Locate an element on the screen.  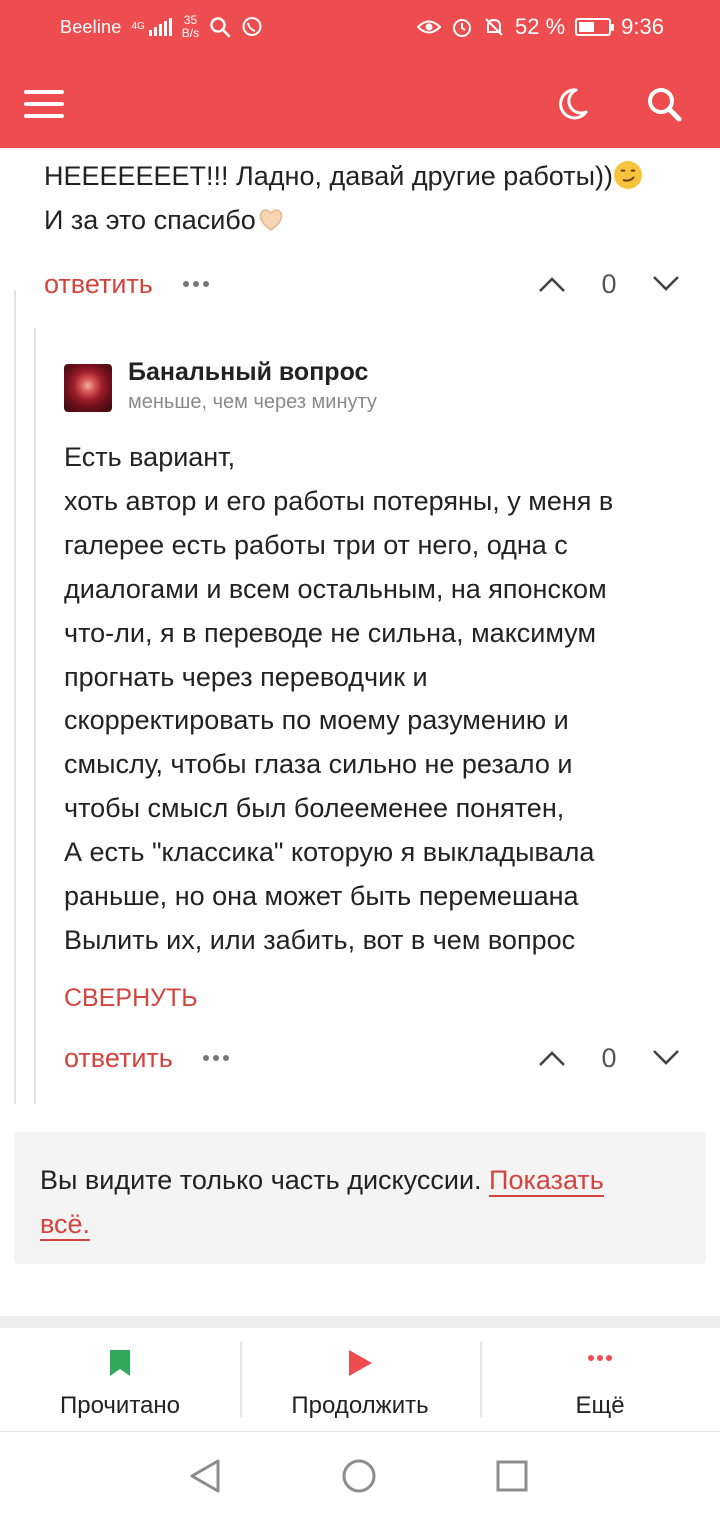
comment-line: раньше, но она может быть перемешана is located at coordinates (321, 896).